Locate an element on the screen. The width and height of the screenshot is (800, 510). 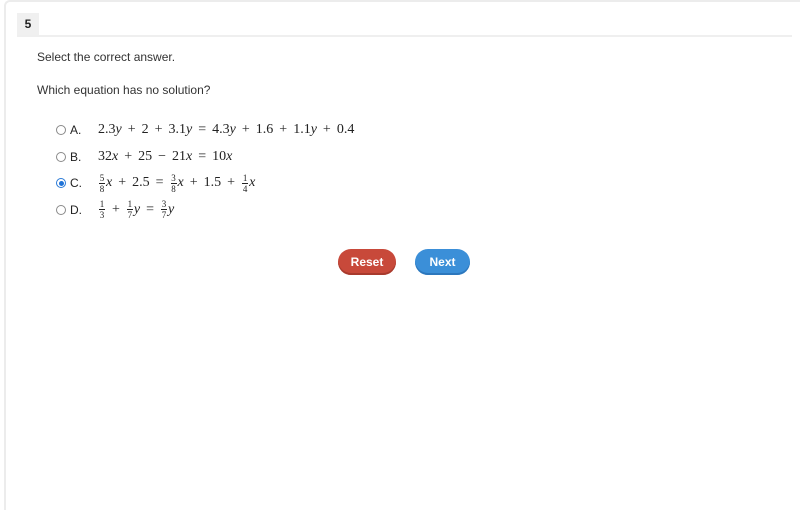
option-b-letter: B. is located at coordinates (76, 156).